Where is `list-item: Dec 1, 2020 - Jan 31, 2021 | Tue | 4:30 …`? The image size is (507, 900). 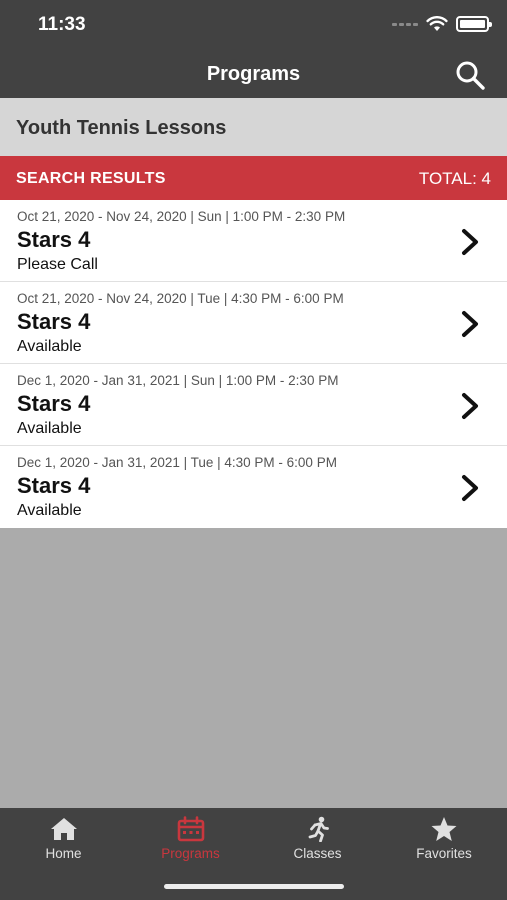
list-item: Dec 1, 2020 - Jan 31, 2021 | Tue | 4:30 … is located at coordinates (253, 487).